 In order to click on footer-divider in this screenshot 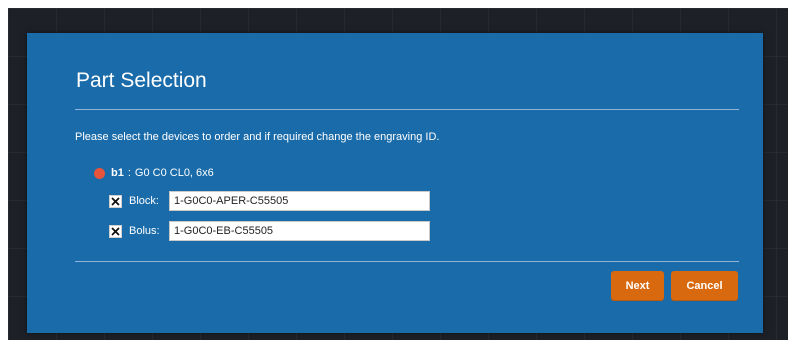, I will do `click(407, 261)`.